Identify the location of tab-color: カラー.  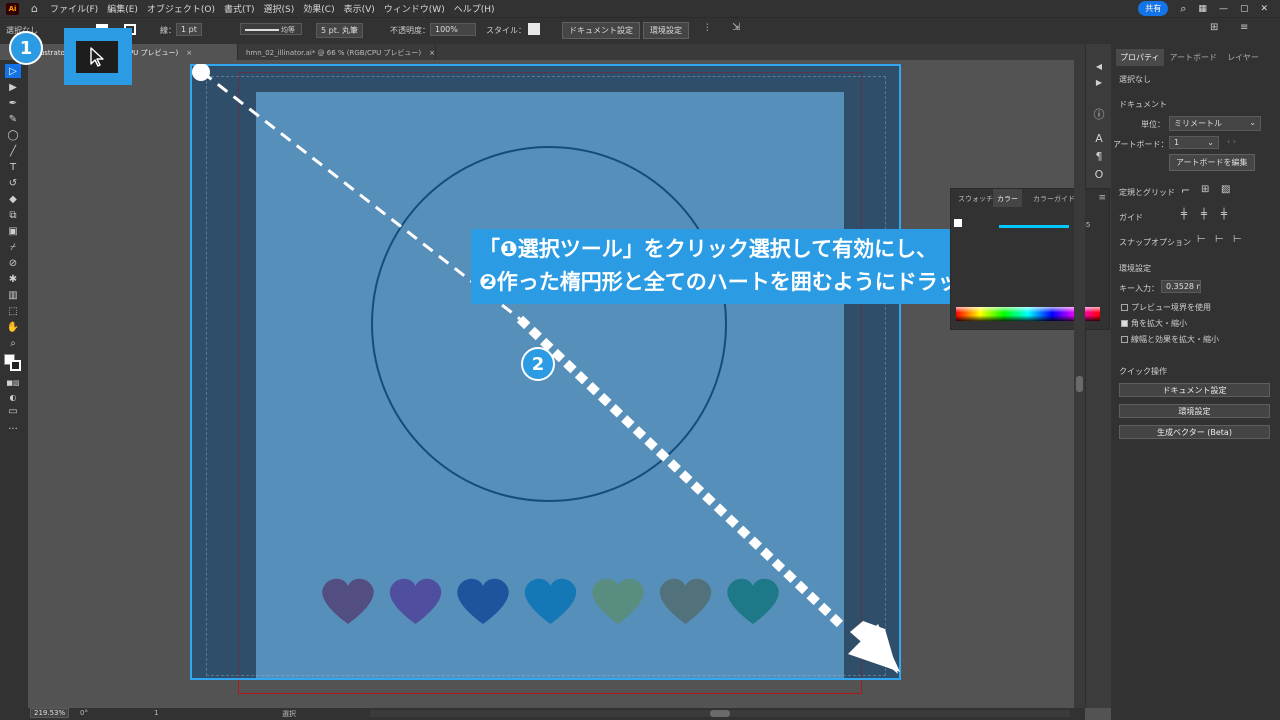
(1007, 198).